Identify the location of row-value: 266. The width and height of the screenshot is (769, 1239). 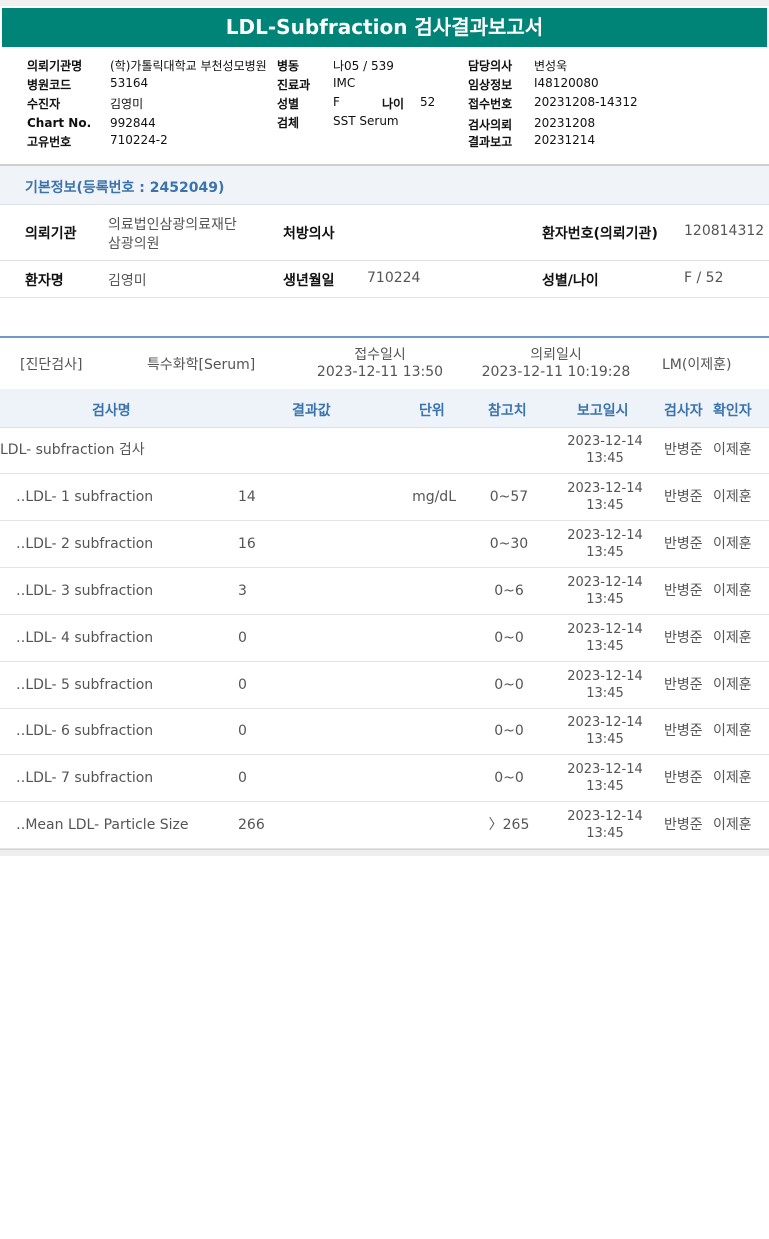
(251, 825).